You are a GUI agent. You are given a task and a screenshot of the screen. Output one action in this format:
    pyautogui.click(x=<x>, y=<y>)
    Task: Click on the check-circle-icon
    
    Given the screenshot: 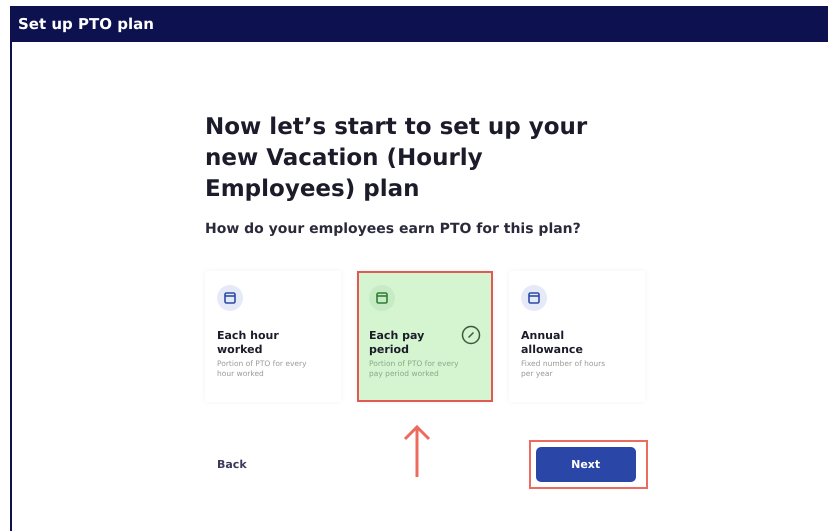 What is the action you would take?
    pyautogui.click(x=471, y=335)
    